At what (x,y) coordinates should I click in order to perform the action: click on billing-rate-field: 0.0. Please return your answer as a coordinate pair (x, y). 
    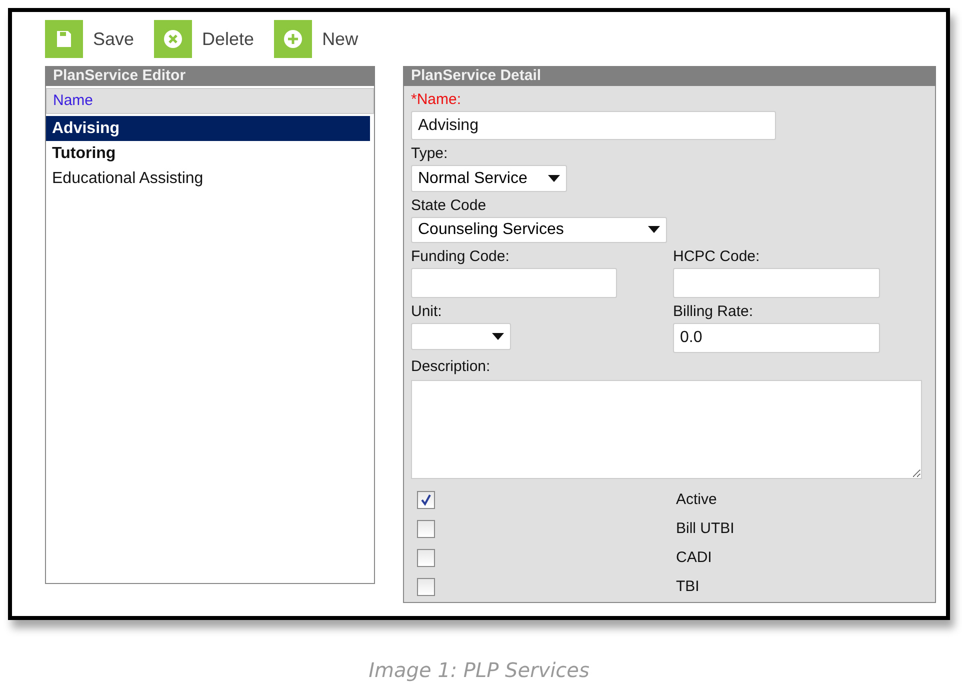
    Looking at the image, I should click on (776, 338).